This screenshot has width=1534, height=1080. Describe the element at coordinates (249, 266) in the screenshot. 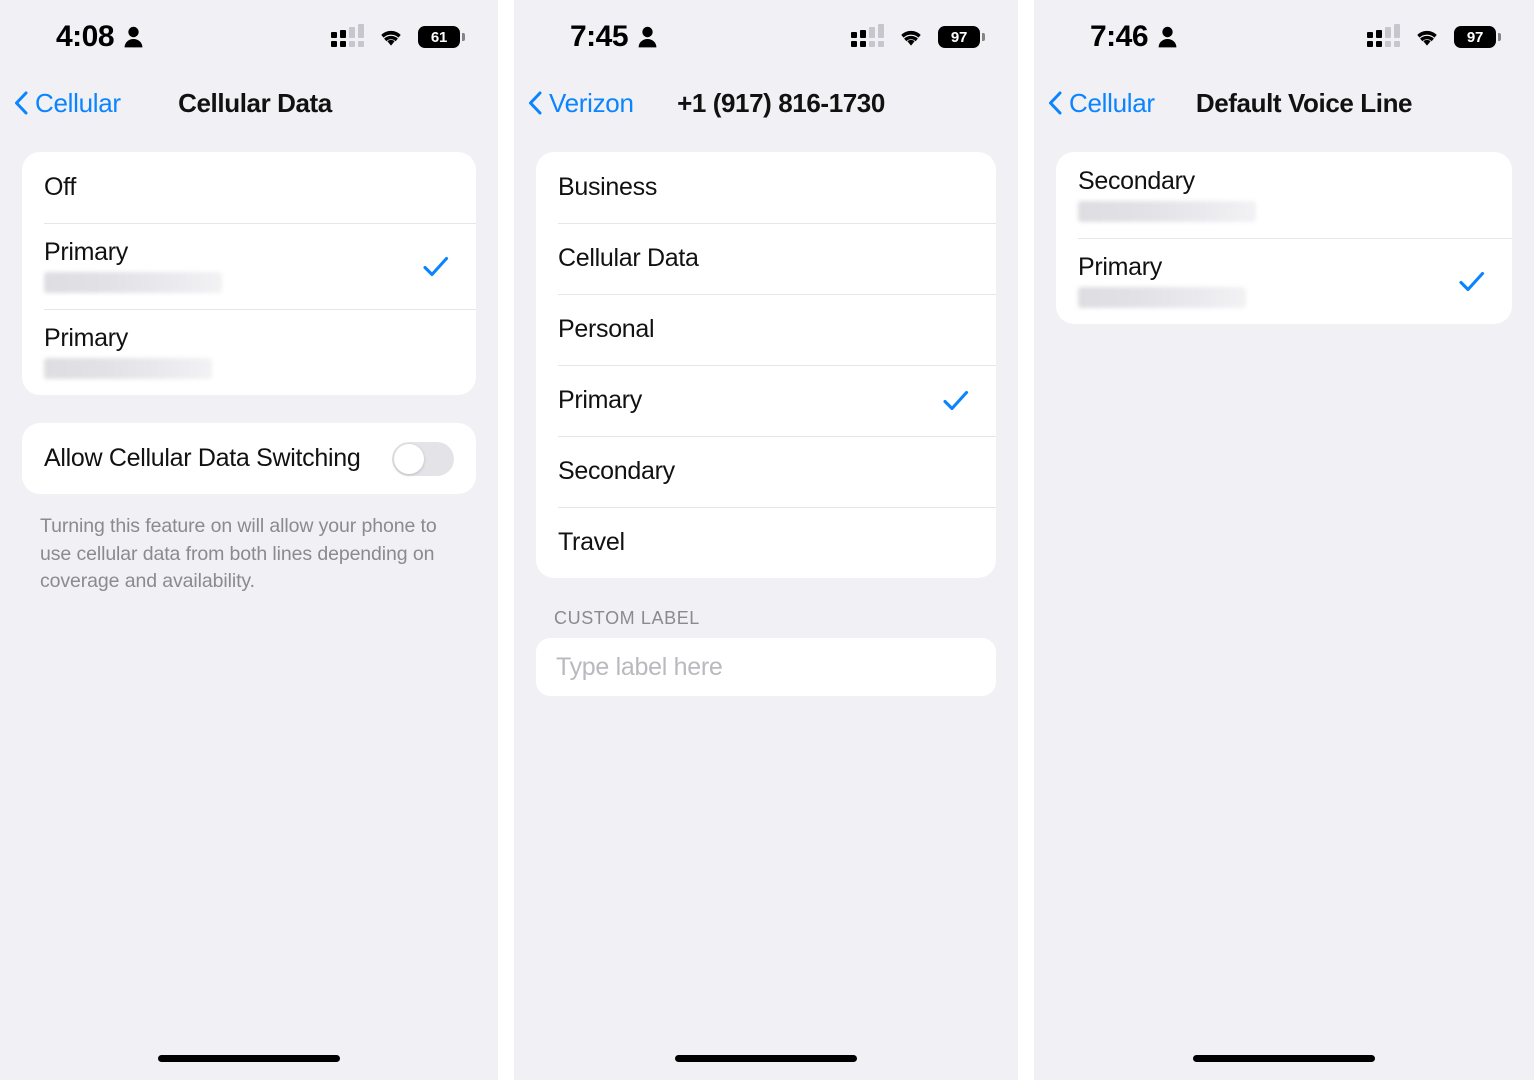

I see `list-item-primary-1: Primary` at that location.